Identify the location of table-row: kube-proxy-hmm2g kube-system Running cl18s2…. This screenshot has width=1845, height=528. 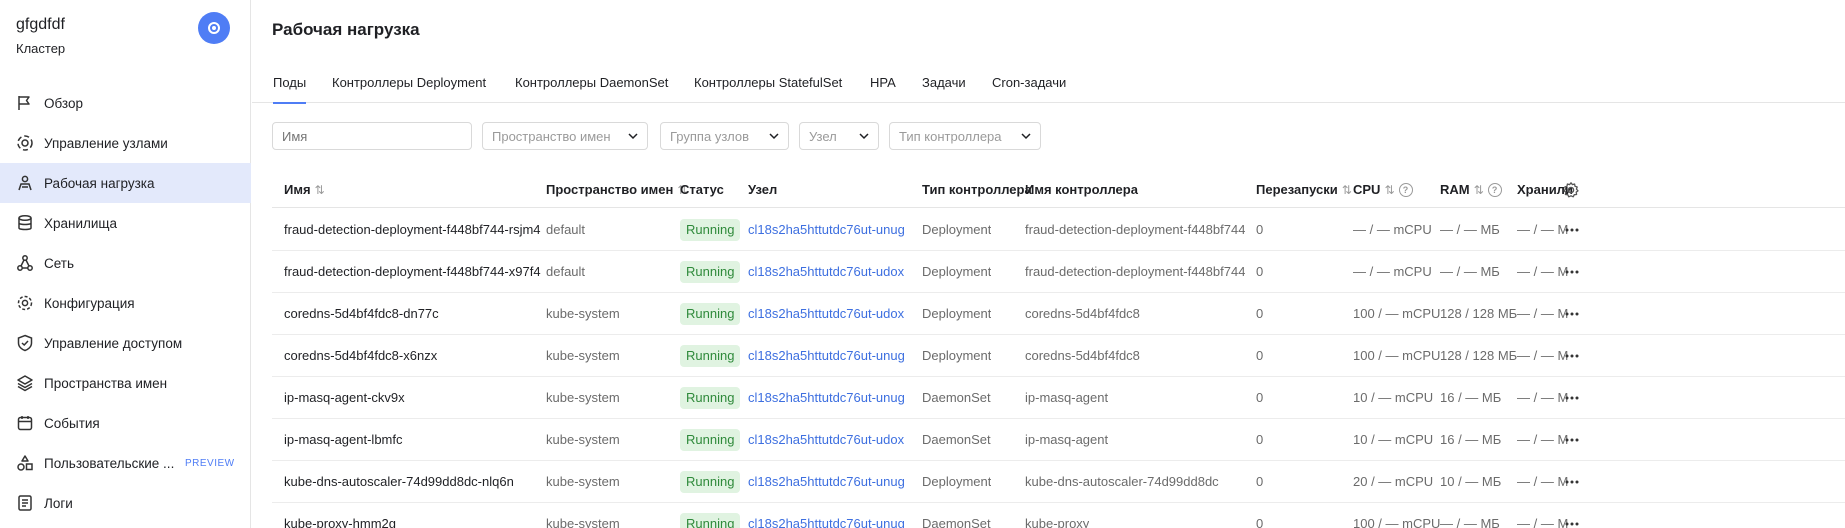
(1058, 515).